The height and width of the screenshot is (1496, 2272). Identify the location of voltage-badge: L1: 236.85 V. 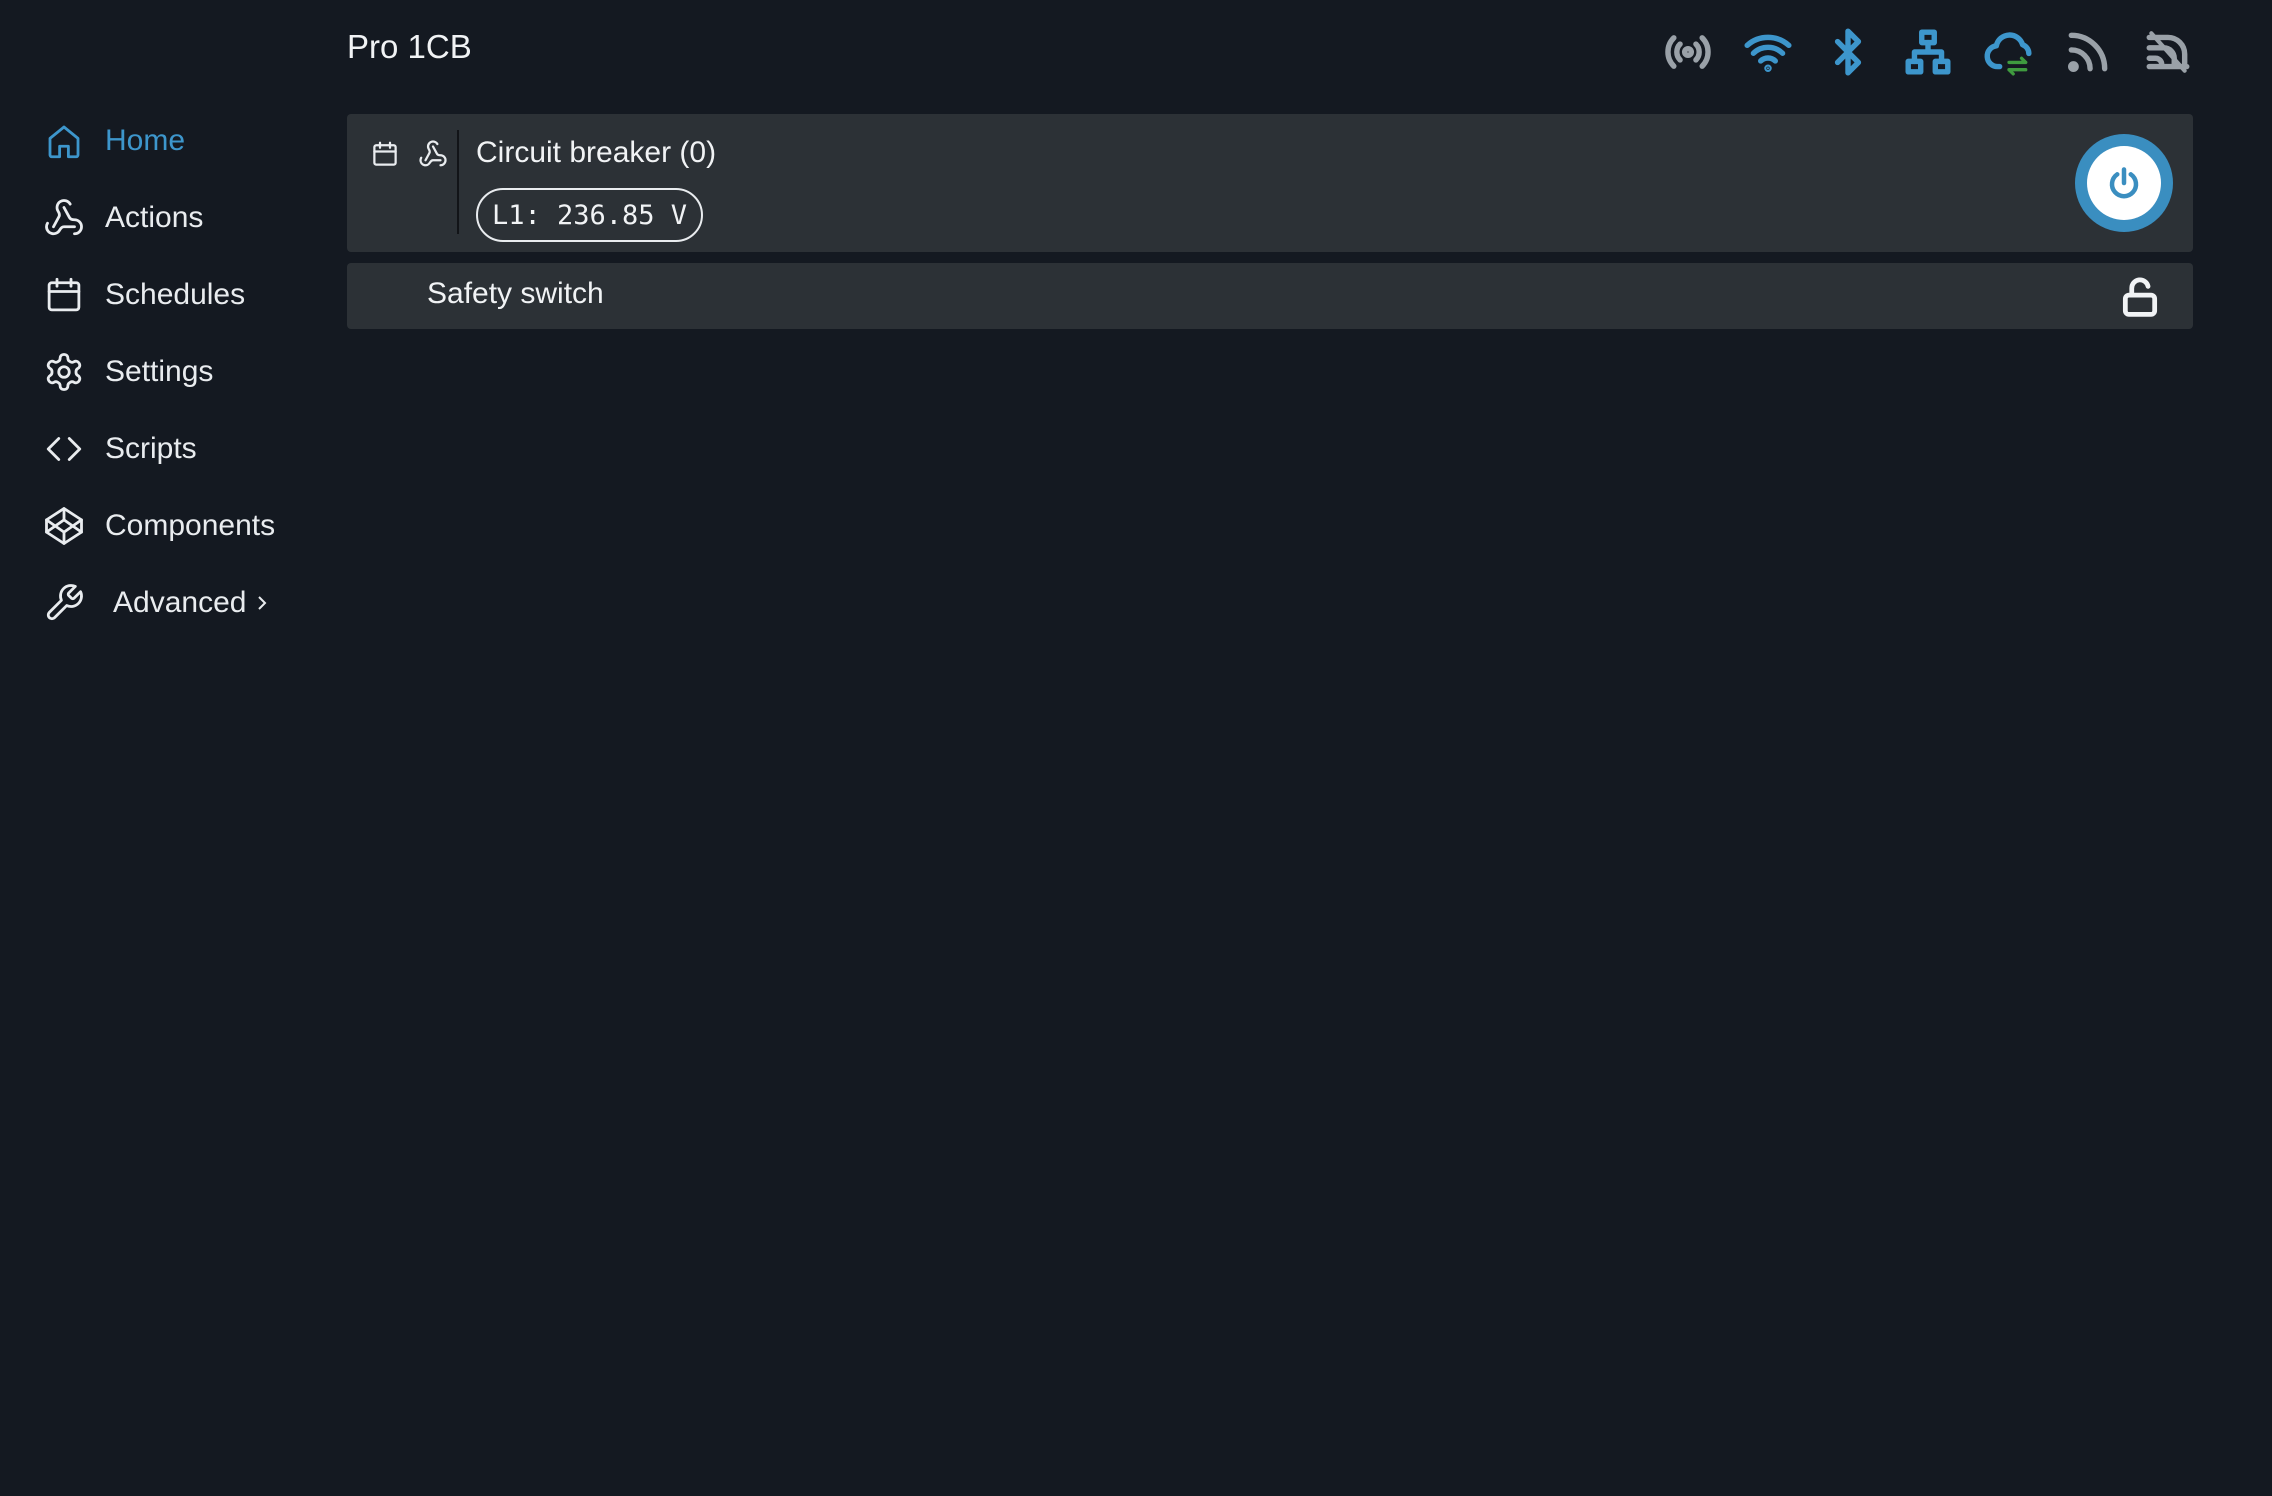
(590, 215).